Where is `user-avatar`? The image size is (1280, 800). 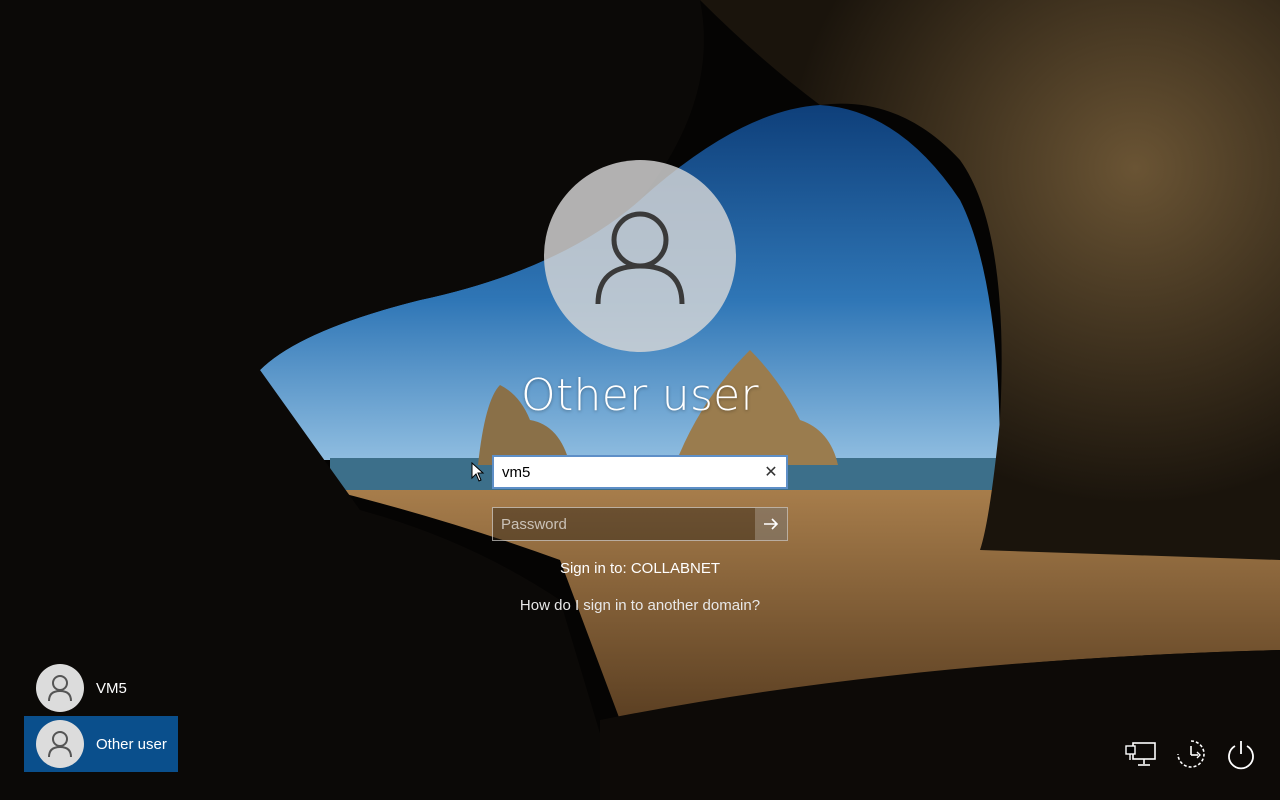 user-avatar is located at coordinates (640, 256).